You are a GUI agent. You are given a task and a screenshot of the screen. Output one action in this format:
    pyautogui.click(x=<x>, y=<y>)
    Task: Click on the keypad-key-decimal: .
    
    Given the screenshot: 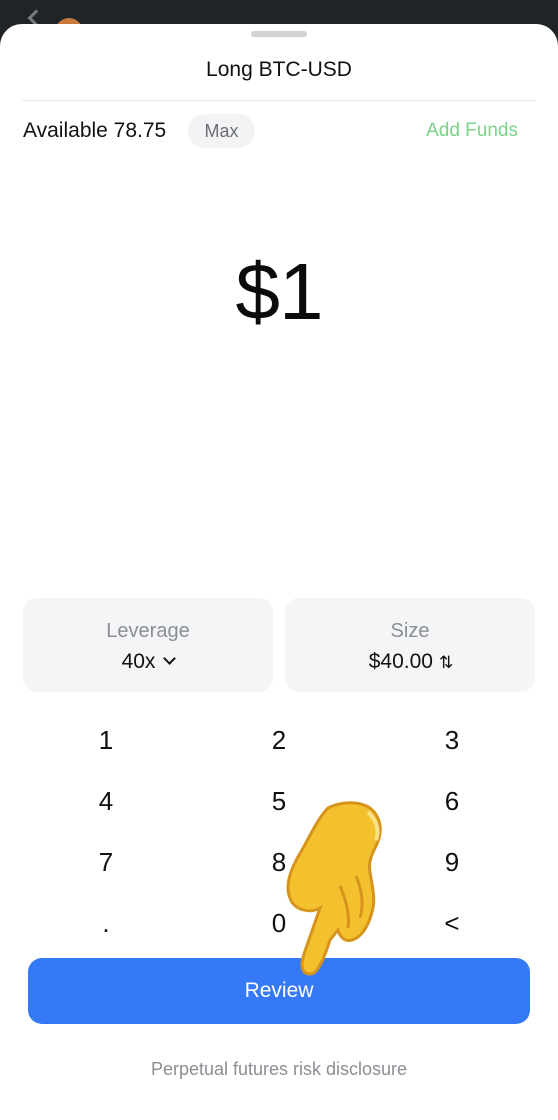 What is the action you would take?
    pyautogui.click(x=106, y=923)
    